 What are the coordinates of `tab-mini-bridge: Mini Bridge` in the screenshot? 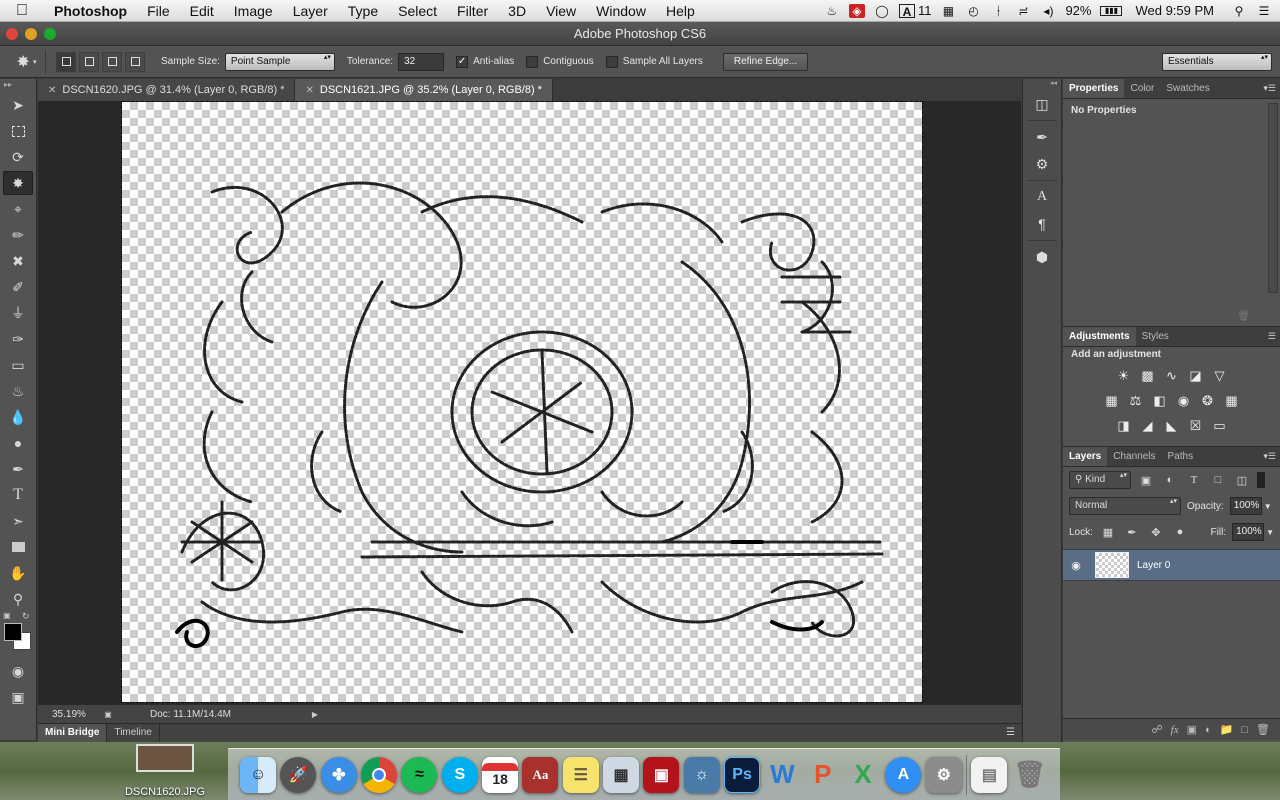 It's located at (73, 733).